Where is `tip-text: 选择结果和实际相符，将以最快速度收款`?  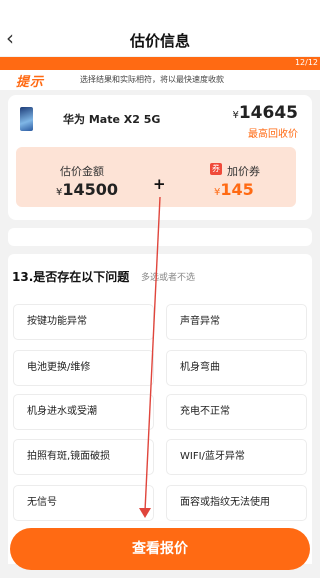 tip-text: 选择结果和实际相符，将以最快速度收款 is located at coordinates (152, 79).